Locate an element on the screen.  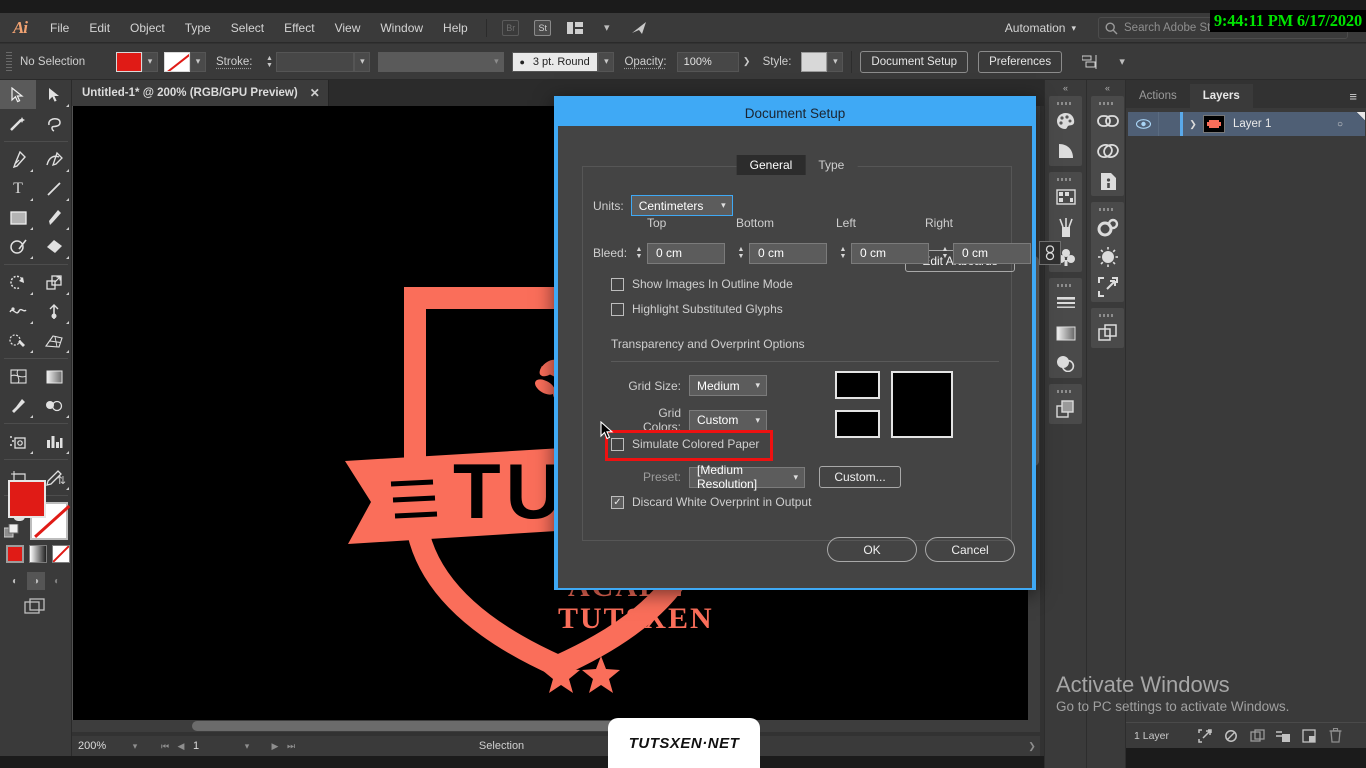
blend-tool is located at coordinates (54, 405).